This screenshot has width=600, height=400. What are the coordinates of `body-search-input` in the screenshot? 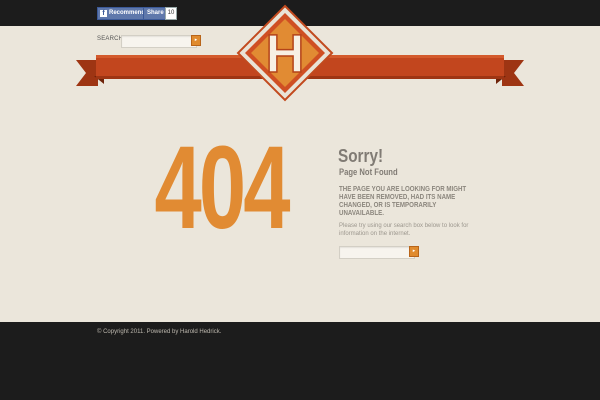 It's located at (377, 252).